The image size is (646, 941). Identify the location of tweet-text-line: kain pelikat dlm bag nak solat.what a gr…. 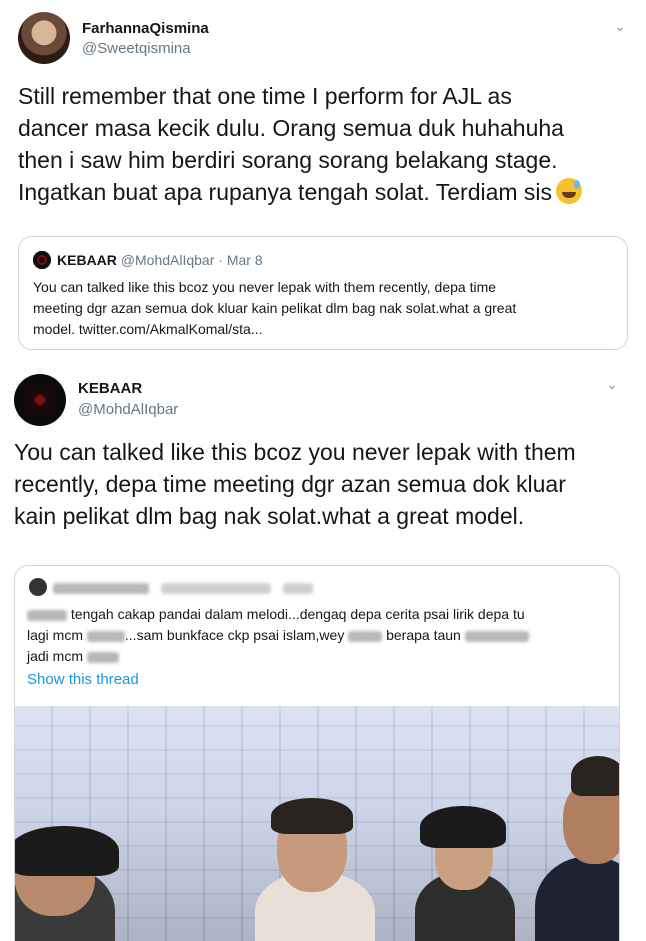
(269, 516).